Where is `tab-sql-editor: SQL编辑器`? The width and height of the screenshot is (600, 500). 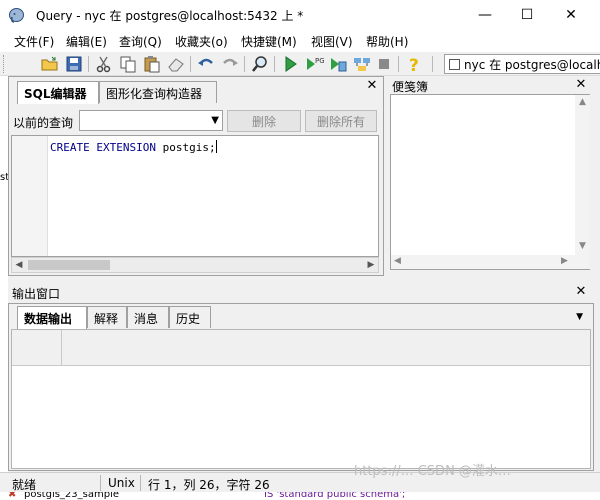
tab-sql-editor: SQL编辑器 is located at coordinates (58, 92).